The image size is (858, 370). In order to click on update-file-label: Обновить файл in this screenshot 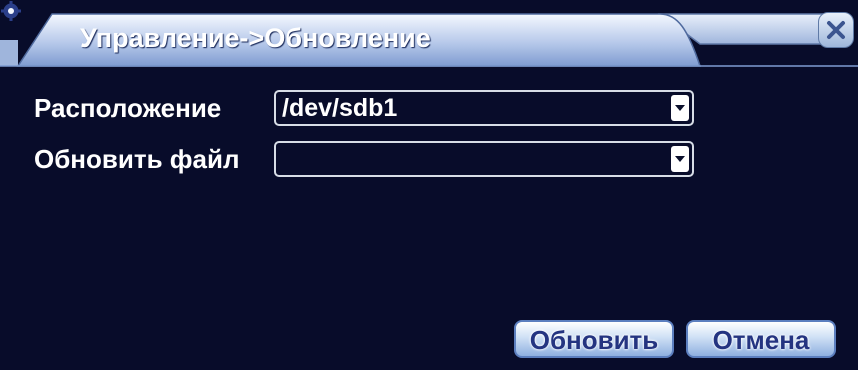, I will do `click(137, 159)`.